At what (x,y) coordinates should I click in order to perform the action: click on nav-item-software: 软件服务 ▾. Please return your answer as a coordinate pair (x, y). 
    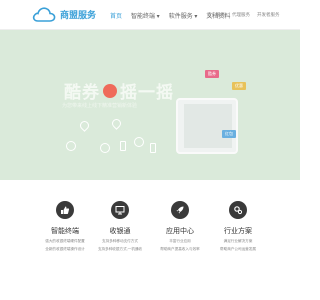
    Looking at the image, I should click on (183, 15).